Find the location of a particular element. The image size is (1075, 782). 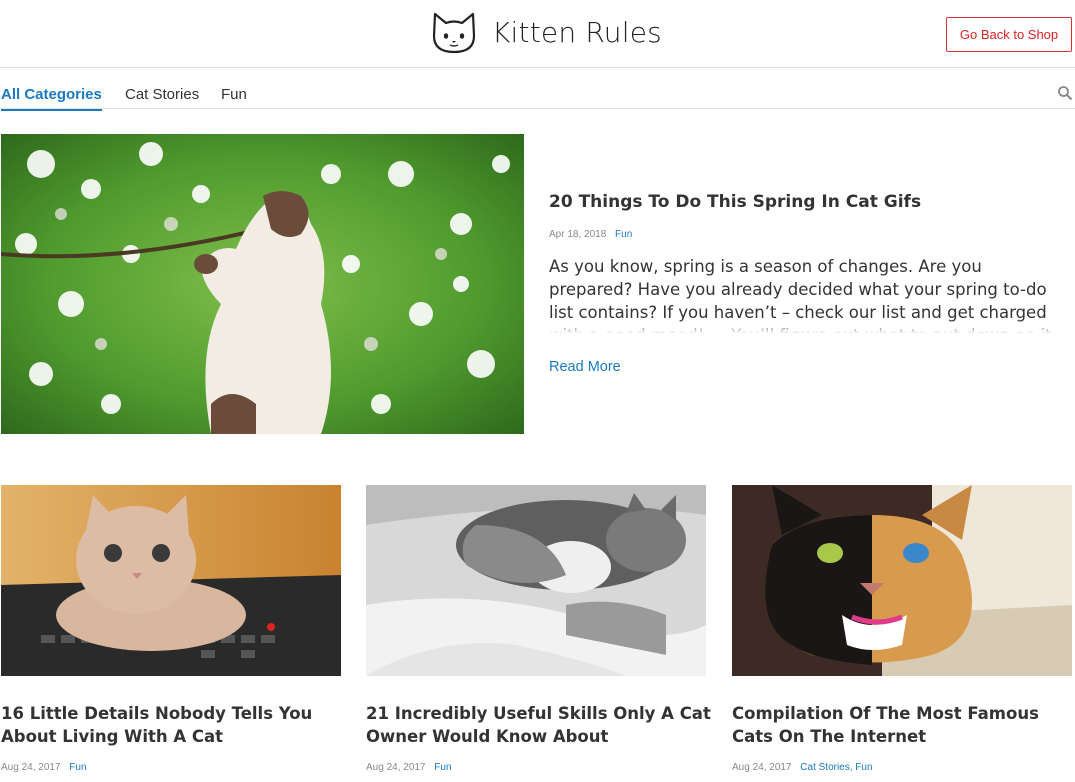

post-category-1: Fun is located at coordinates (77, 767).